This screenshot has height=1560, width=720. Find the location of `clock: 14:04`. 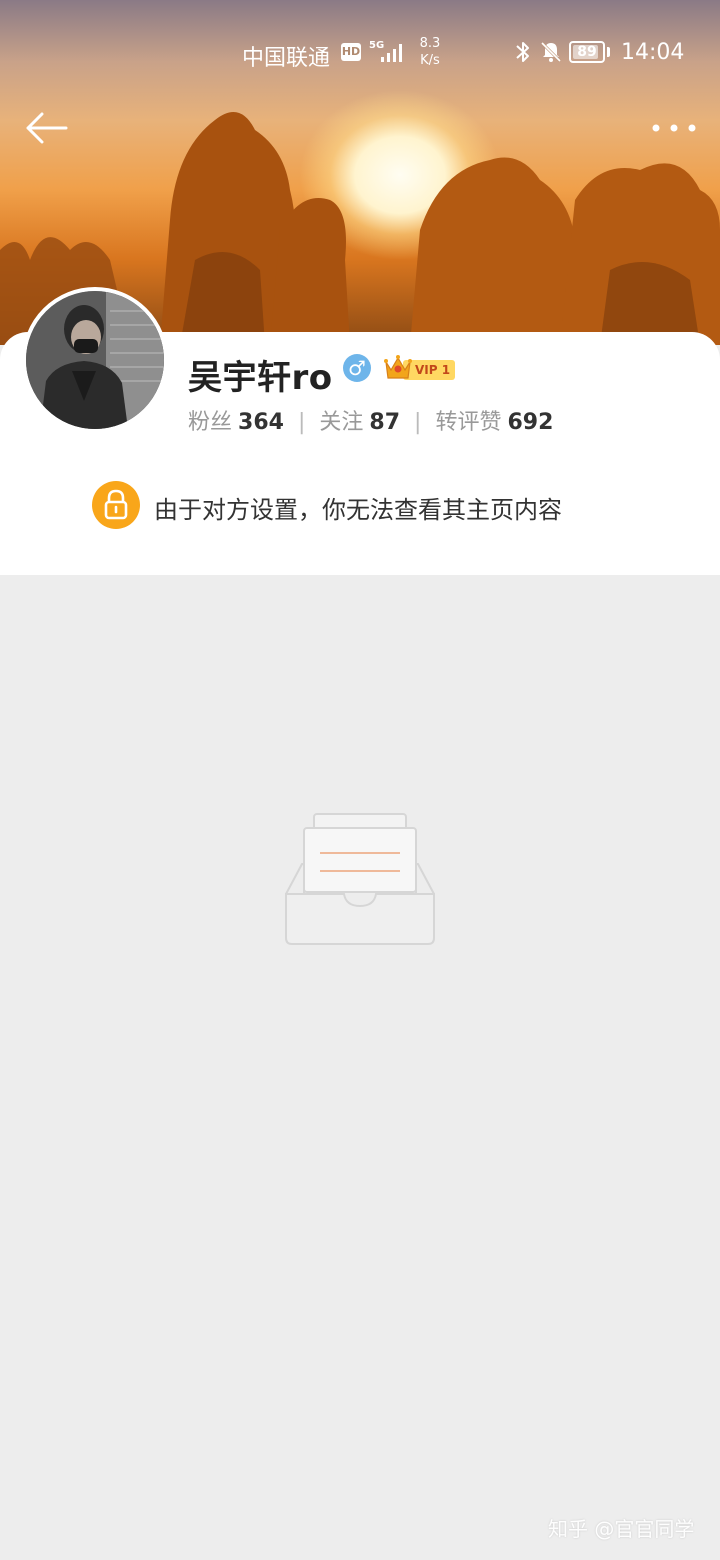

clock: 14:04 is located at coordinates (653, 52).